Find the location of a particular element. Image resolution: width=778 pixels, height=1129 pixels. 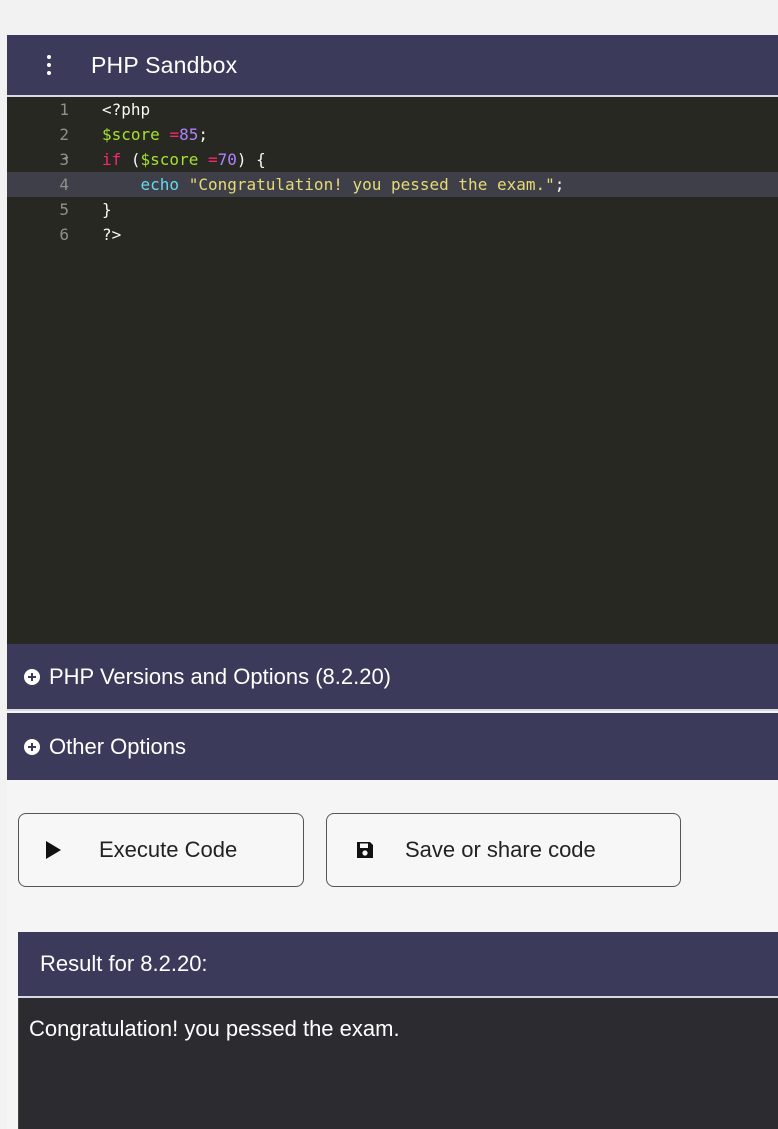

floppy-disk-icon is located at coordinates (365, 850).